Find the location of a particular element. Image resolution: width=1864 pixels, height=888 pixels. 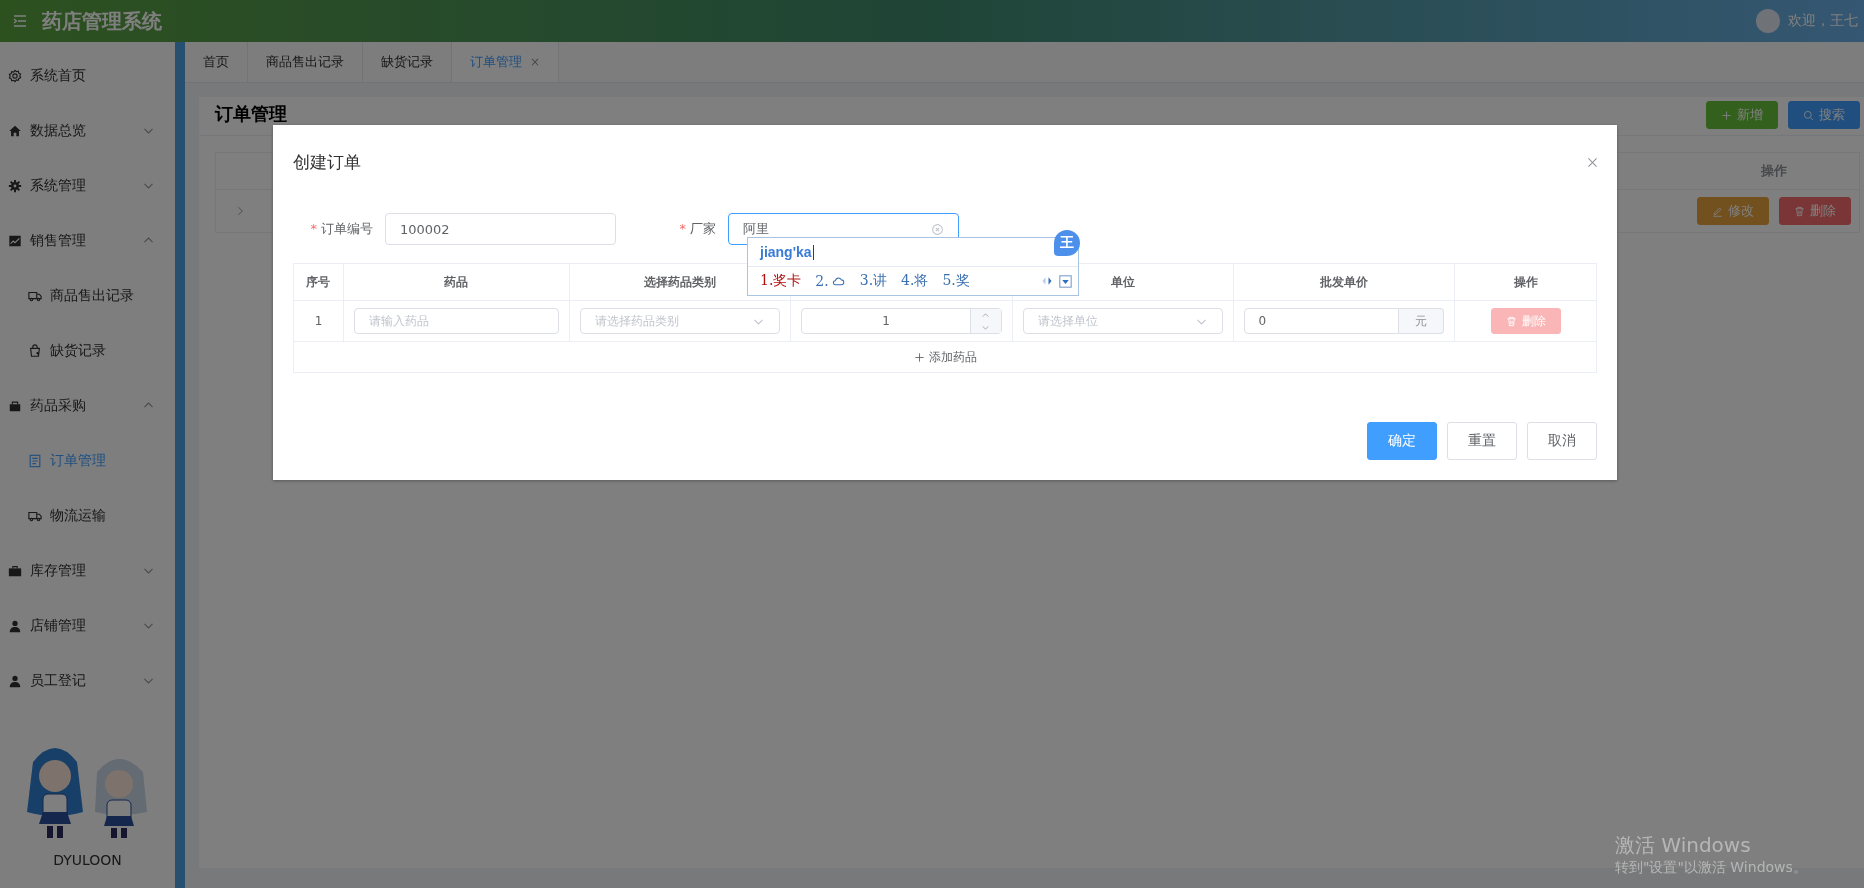

page-title: 订单管理 is located at coordinates (251, 114).